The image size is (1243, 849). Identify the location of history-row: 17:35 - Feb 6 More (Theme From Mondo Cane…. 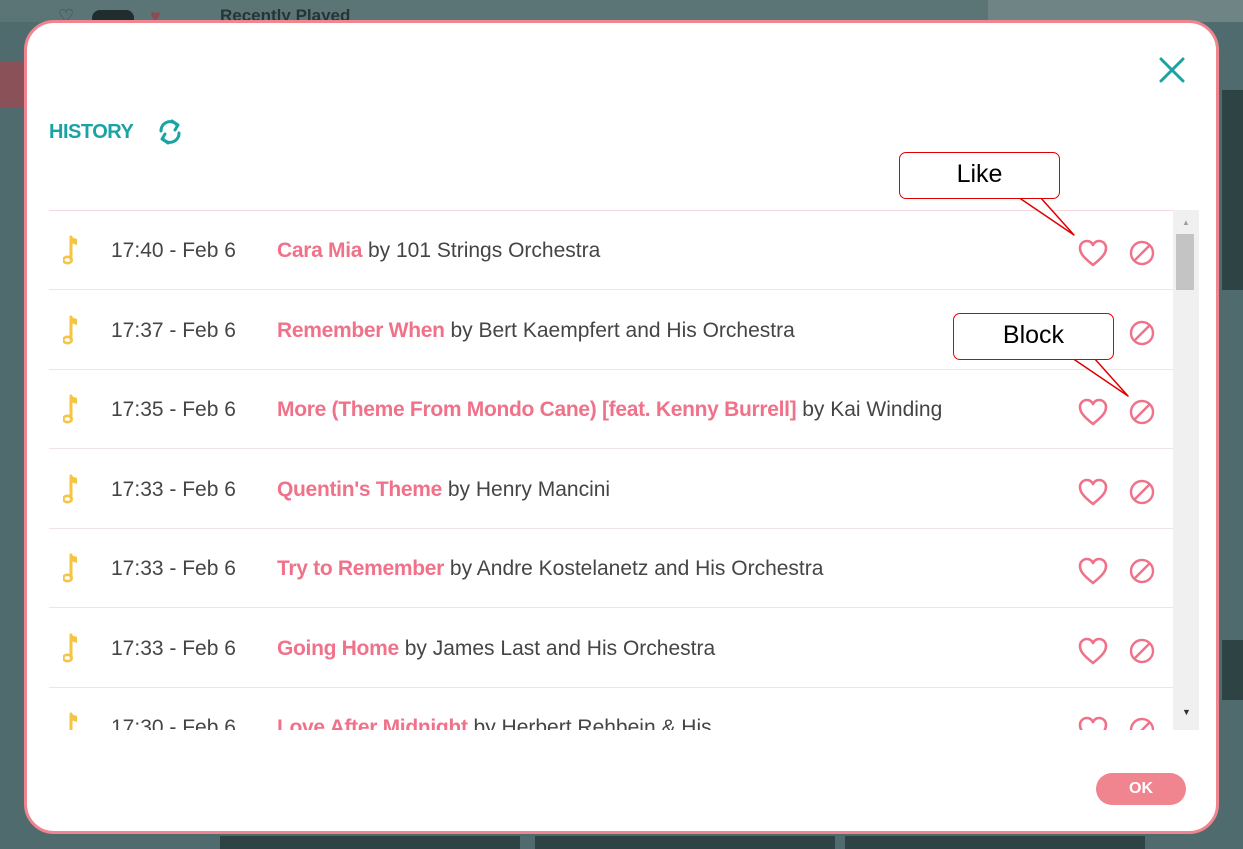
(611, 409).